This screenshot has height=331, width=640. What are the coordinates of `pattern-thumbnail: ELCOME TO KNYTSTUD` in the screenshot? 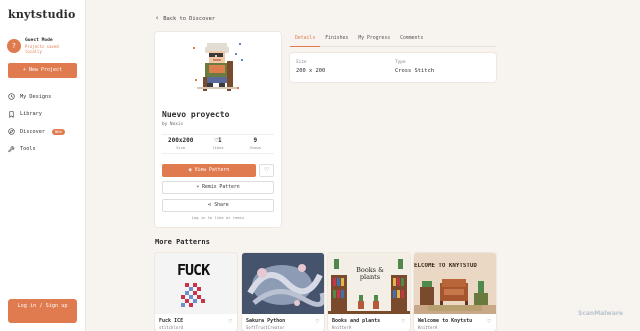 It's located at (455, 283).